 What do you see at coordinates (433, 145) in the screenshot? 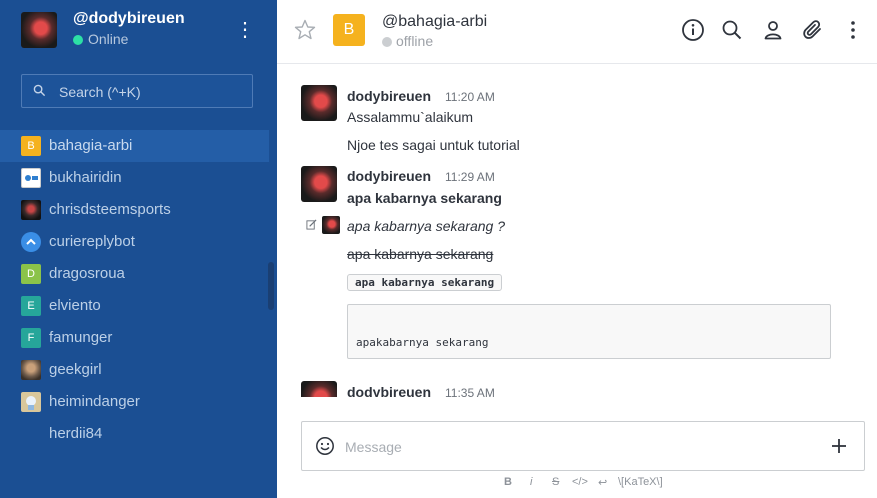
I see `message-text: Njoe tes sagai untuk tutorial` at bounding box center [433, 145].